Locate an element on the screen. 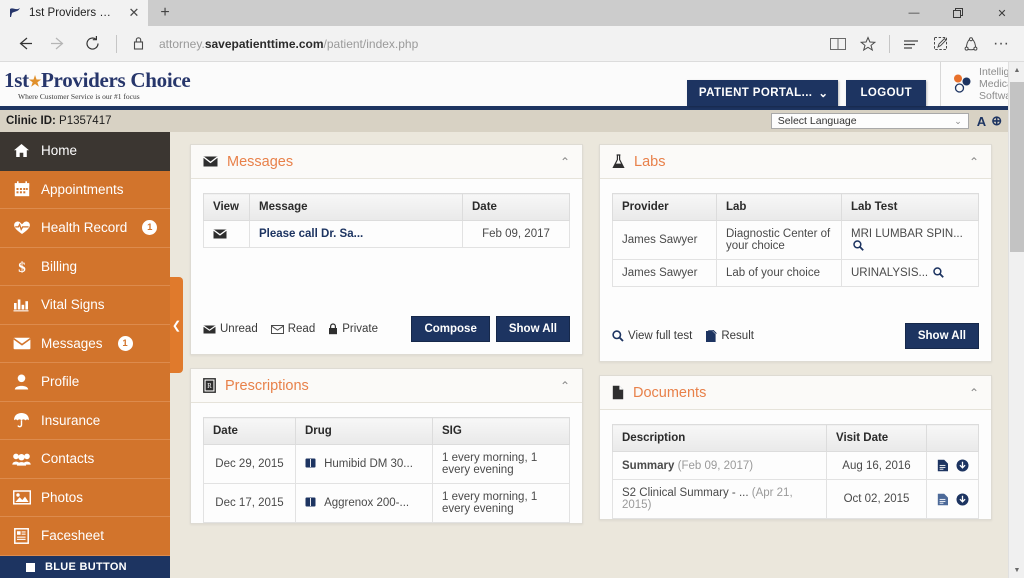 Image resolution: width=1024 pixels, height=578 pixels. forward-button is located at coordinates (58, 44).